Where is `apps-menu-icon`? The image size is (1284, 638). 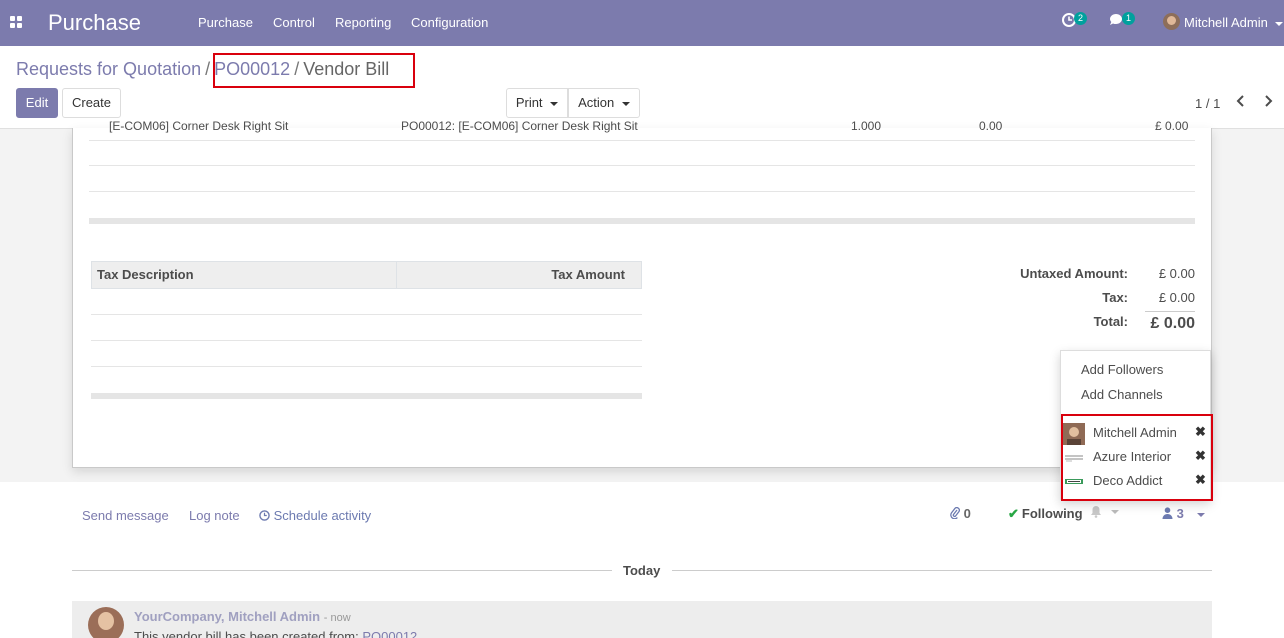 apps-menu-icon is located at coordinates (16, 22).